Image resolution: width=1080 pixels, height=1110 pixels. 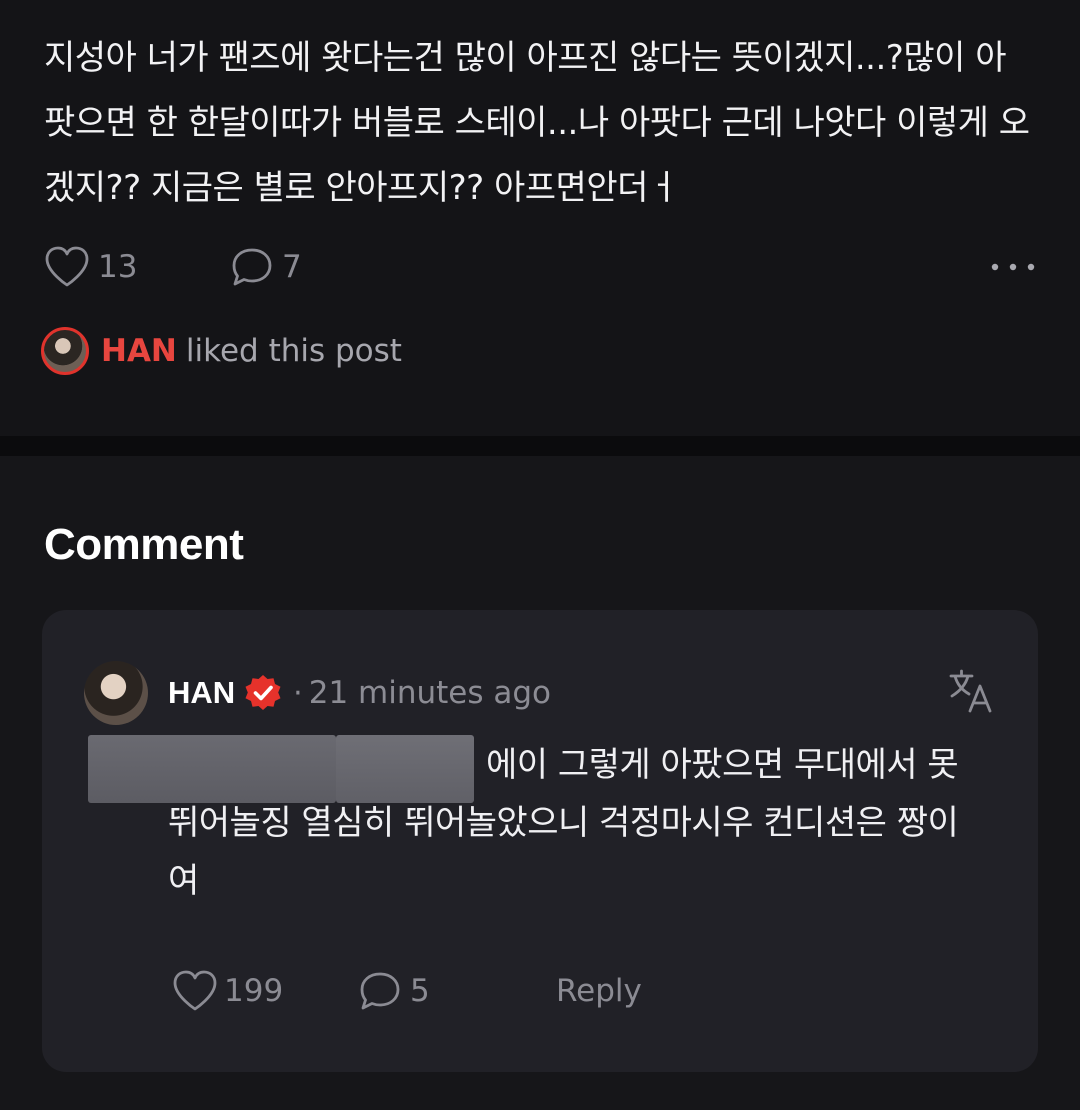 What do you see at coordinates (254, 991) in the screenshot?
I see `comment-like-count: 199` at bounding box center [254, 991].